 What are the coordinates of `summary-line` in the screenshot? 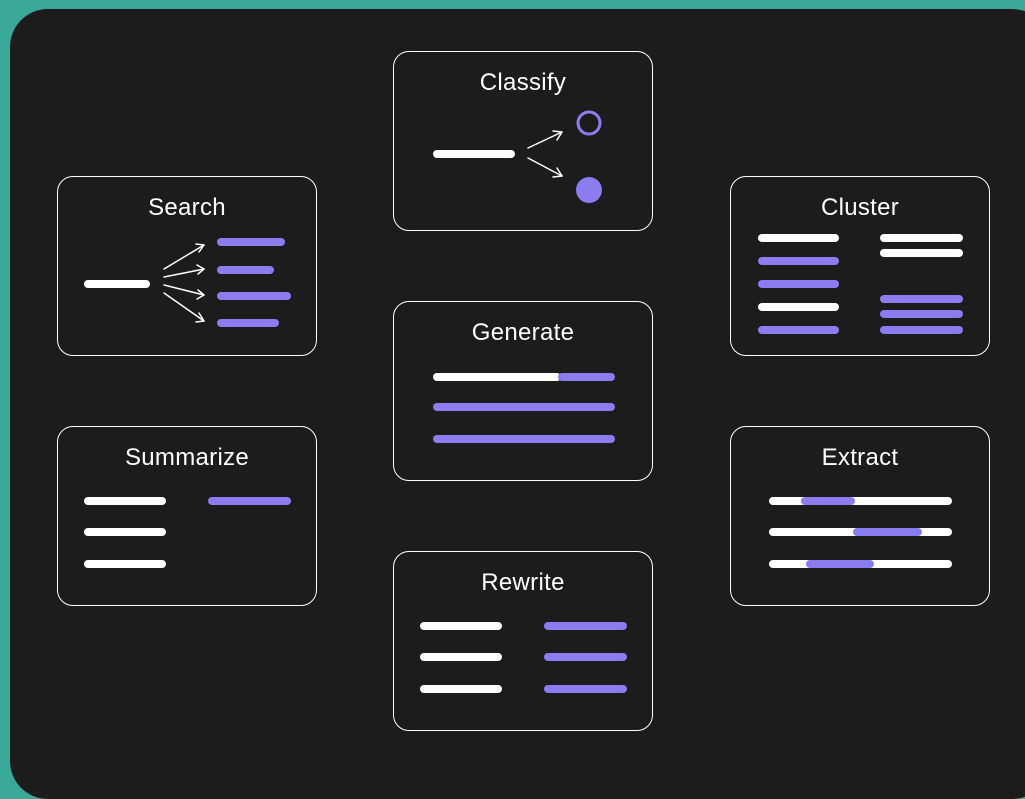 It's located at (249, 501).